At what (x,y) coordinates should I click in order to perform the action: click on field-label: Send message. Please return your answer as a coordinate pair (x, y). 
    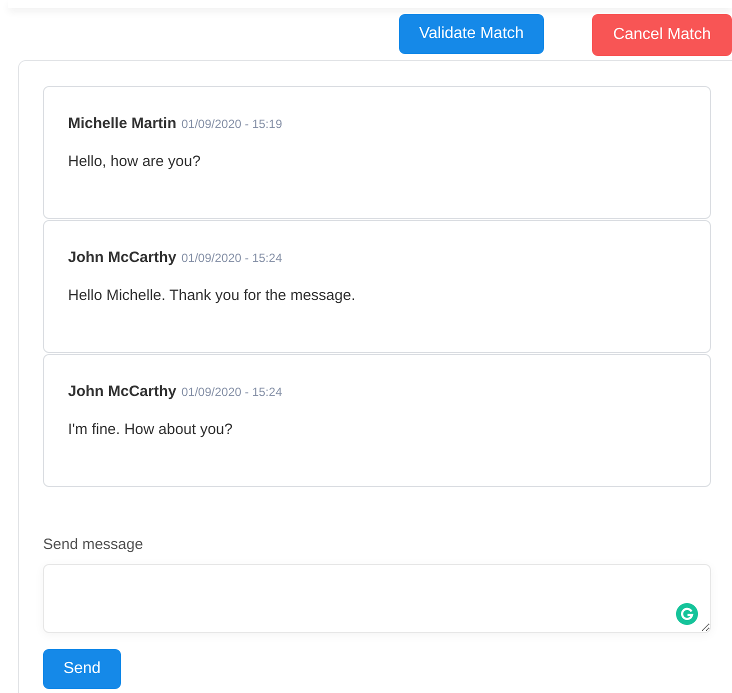
    Looking at the image, I should click on (93, 544).